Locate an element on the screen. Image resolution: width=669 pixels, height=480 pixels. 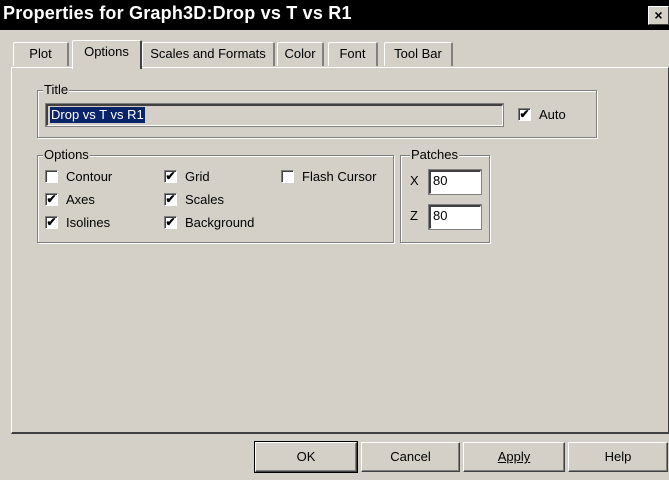
isolines-checkbox-label: Isolines is located at coordinates (88, 222).